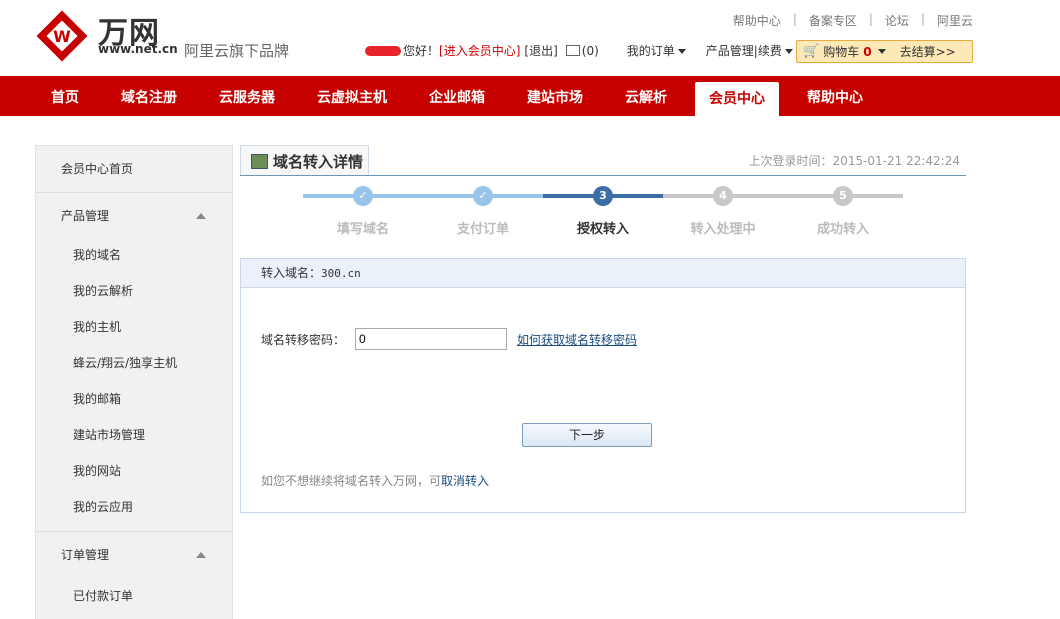 The height and width of the screenshot is (619, 1060). I want to click on nav-help-center: 帮助中心, so click(835, 96).